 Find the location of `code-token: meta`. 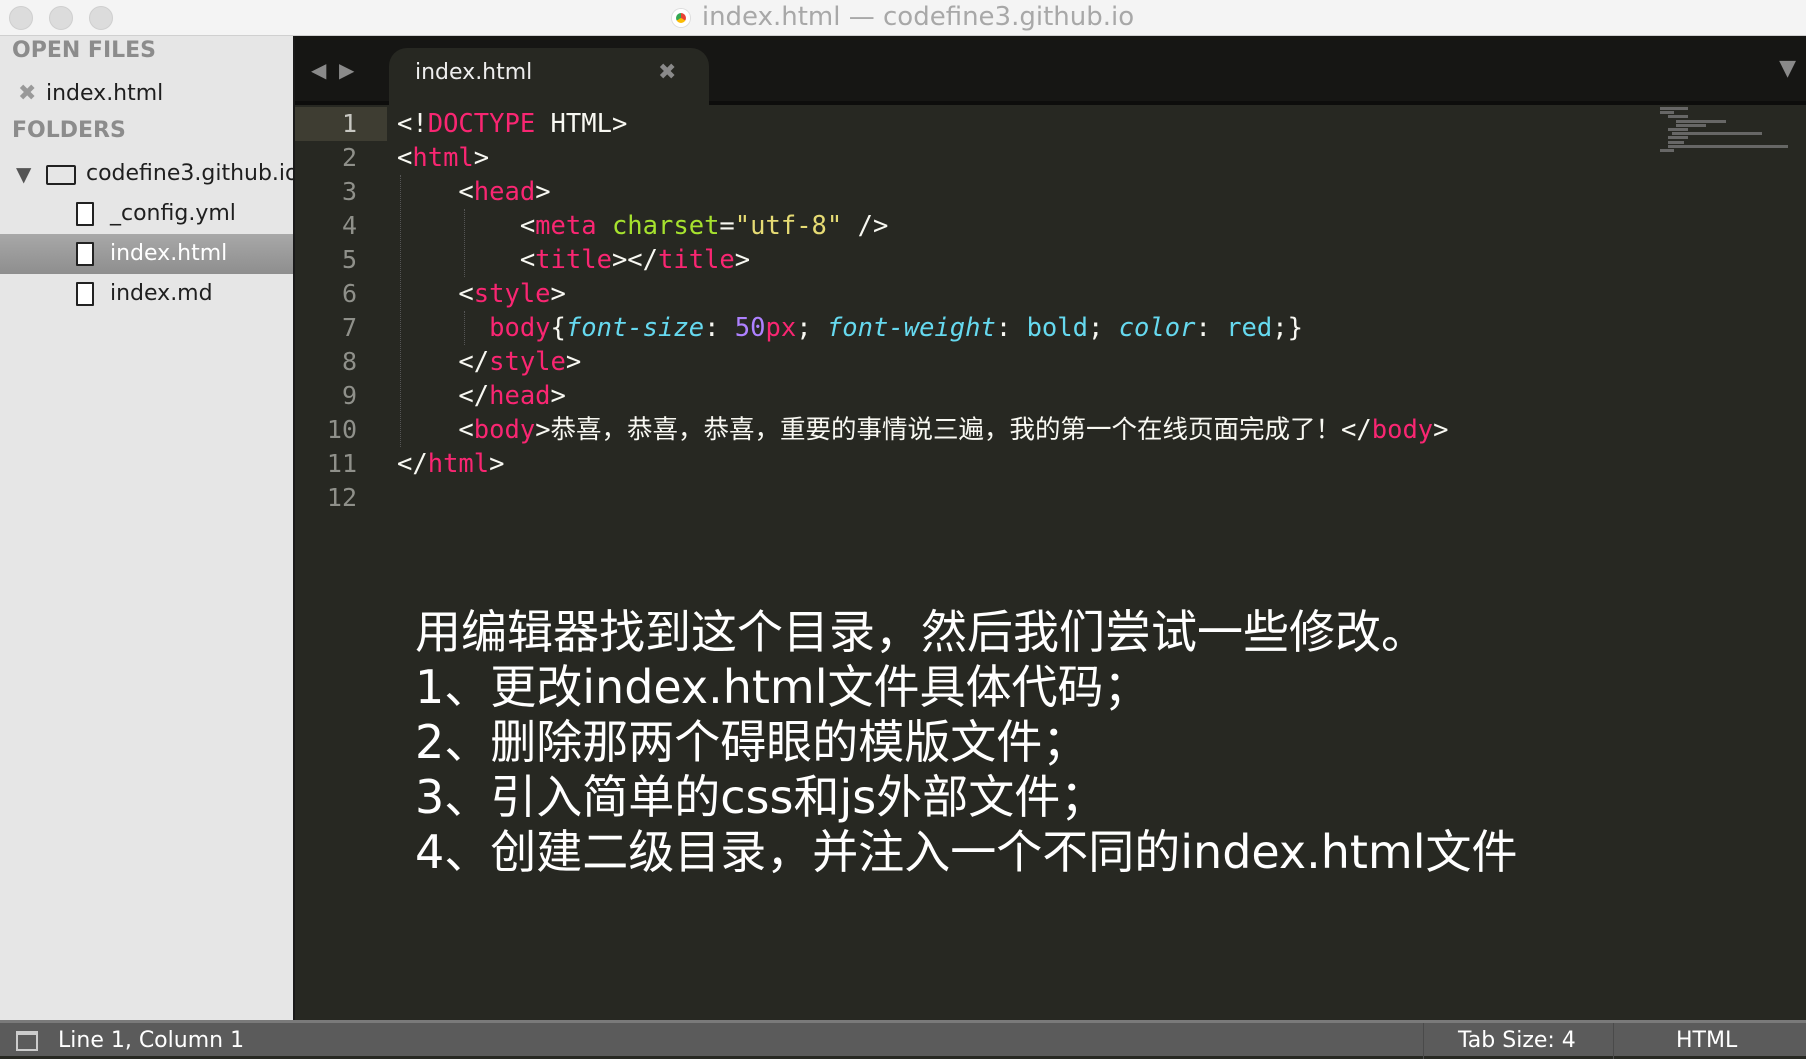

code-token: meta is located at coordinates (566, 226).